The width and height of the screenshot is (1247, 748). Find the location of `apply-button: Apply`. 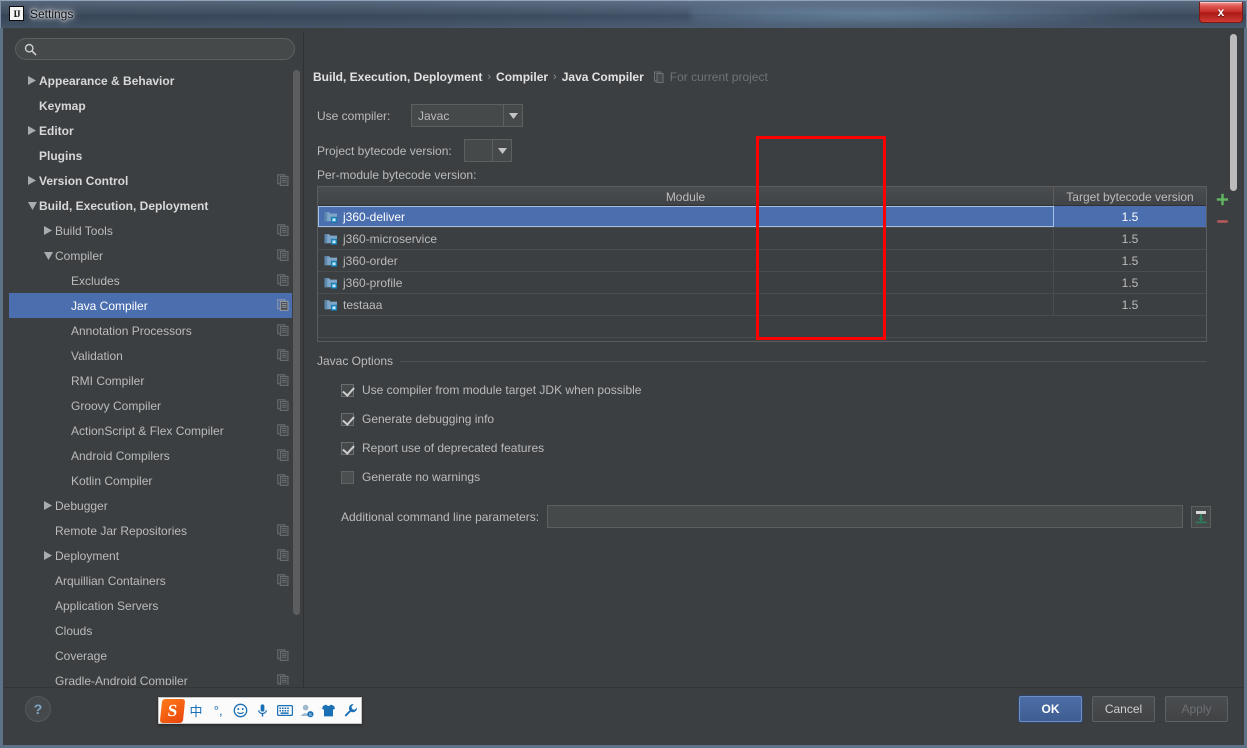

apply-button: Apply is located at coordinates (1196, 709).